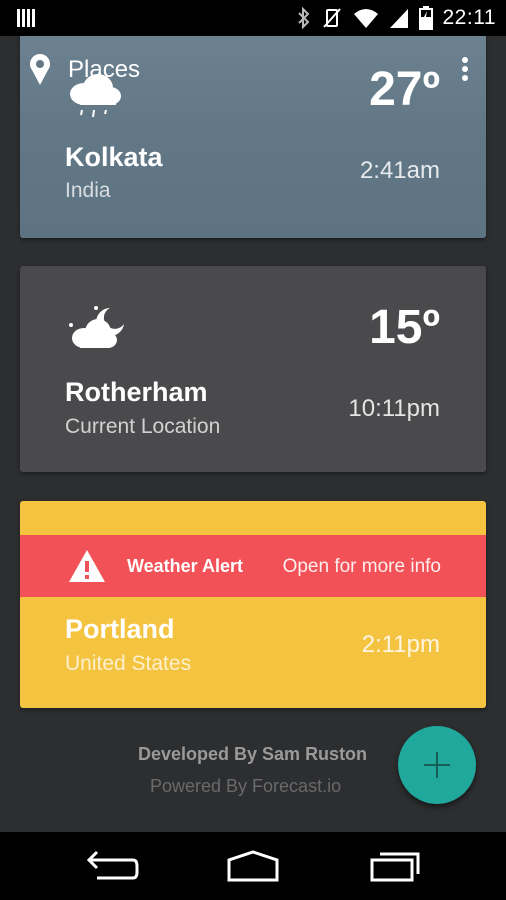  I want to click on bluetooth-icon, so click(303, 18).